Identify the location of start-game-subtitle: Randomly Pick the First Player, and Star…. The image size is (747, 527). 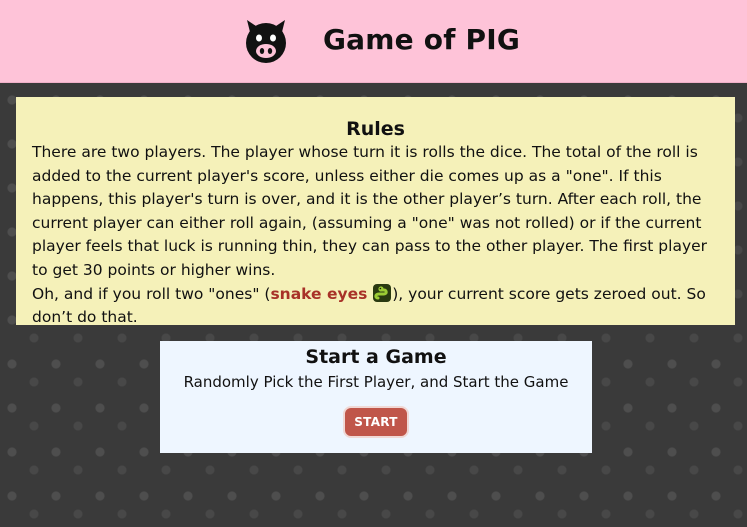
(376, 382).